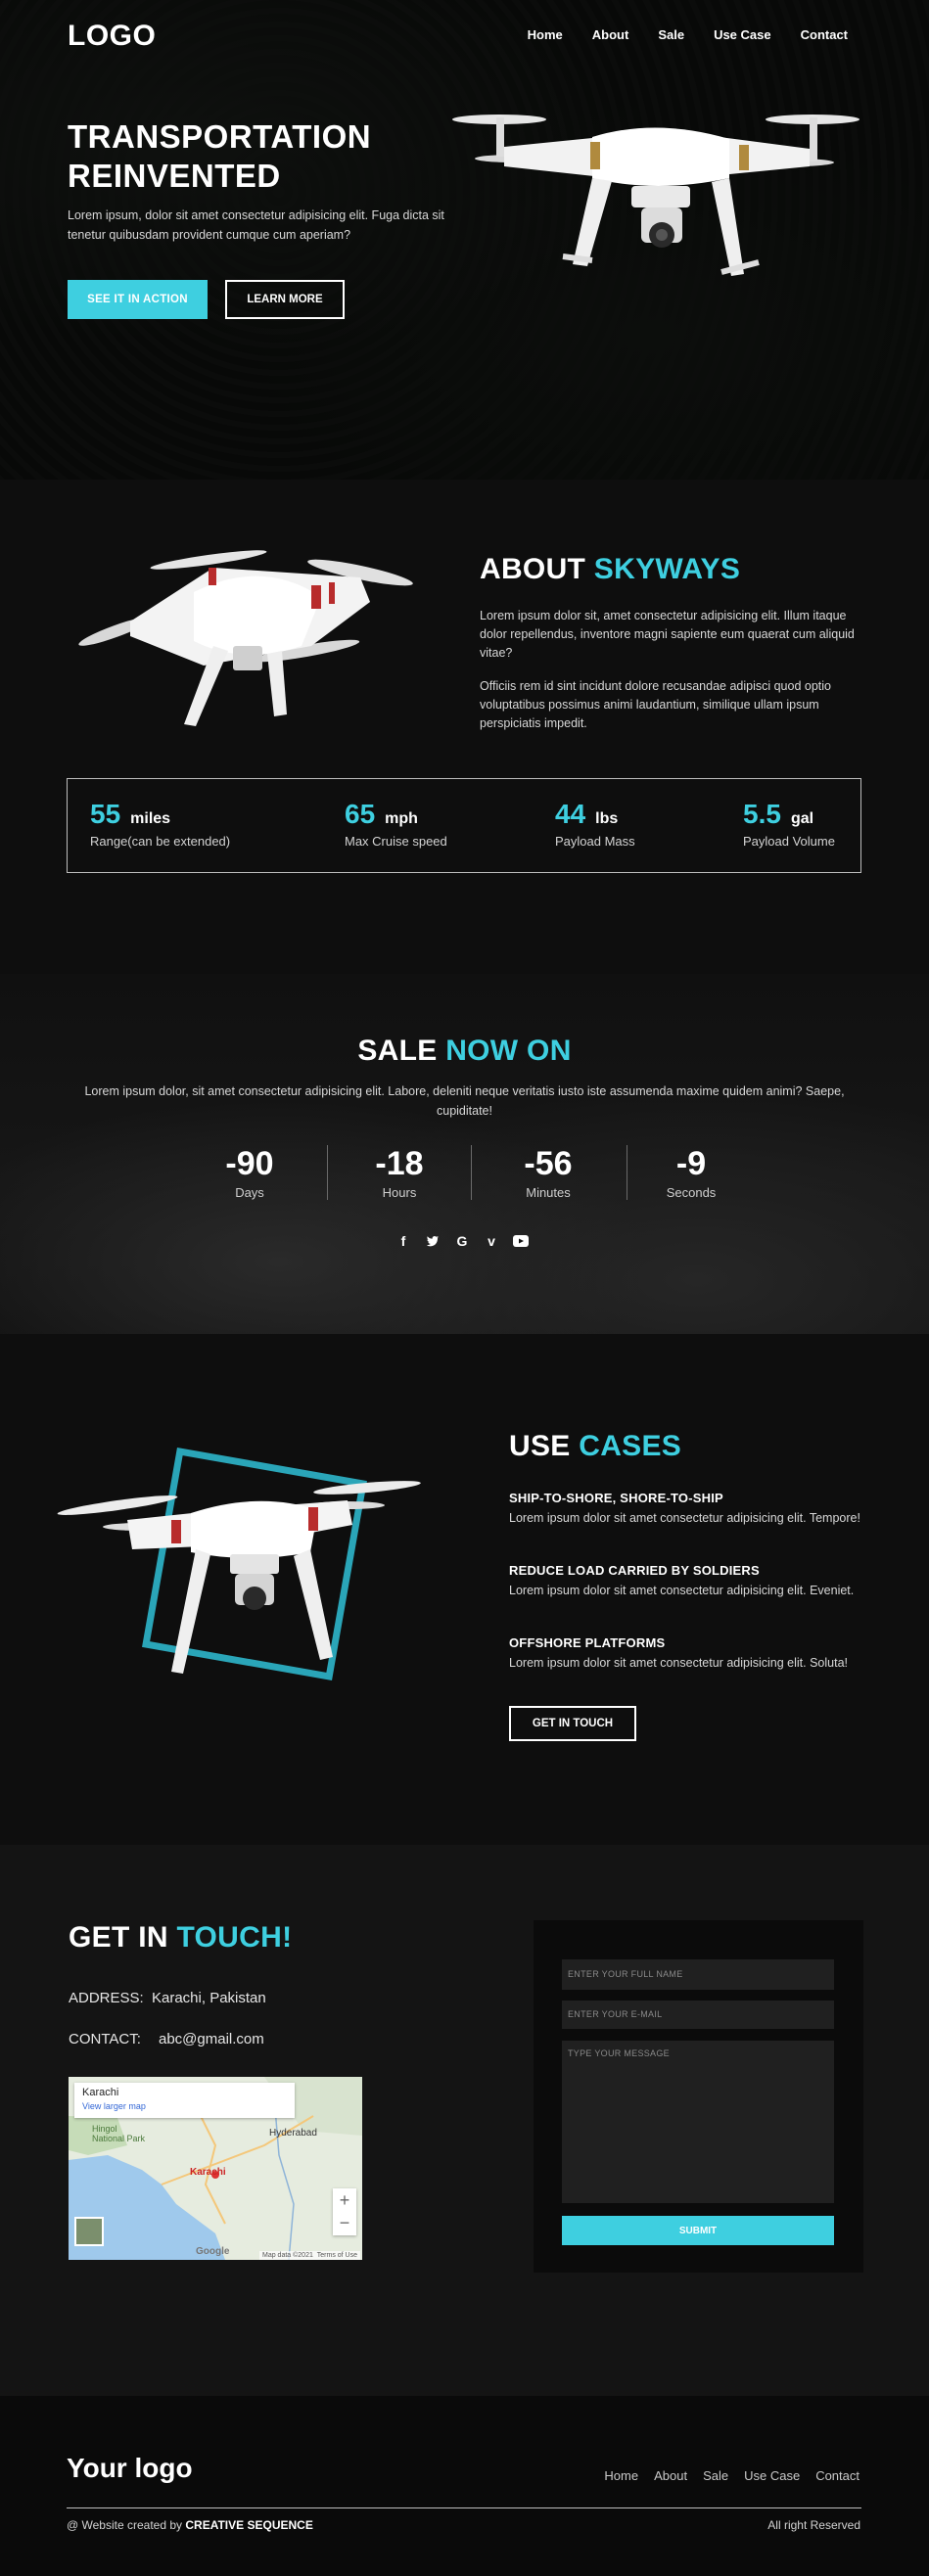  What do you see at coordinates (621, 2475) in the screenshot?
I see `footer-nav-home: Home` at bounding box center [621, 2475].